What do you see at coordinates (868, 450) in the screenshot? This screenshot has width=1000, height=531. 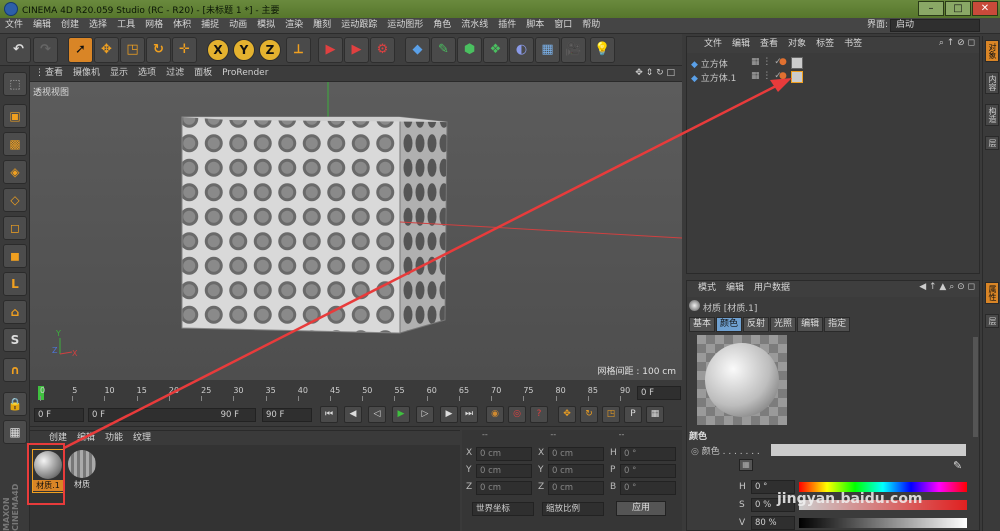 I see `color-swatch` at bounding box center [868, 450].